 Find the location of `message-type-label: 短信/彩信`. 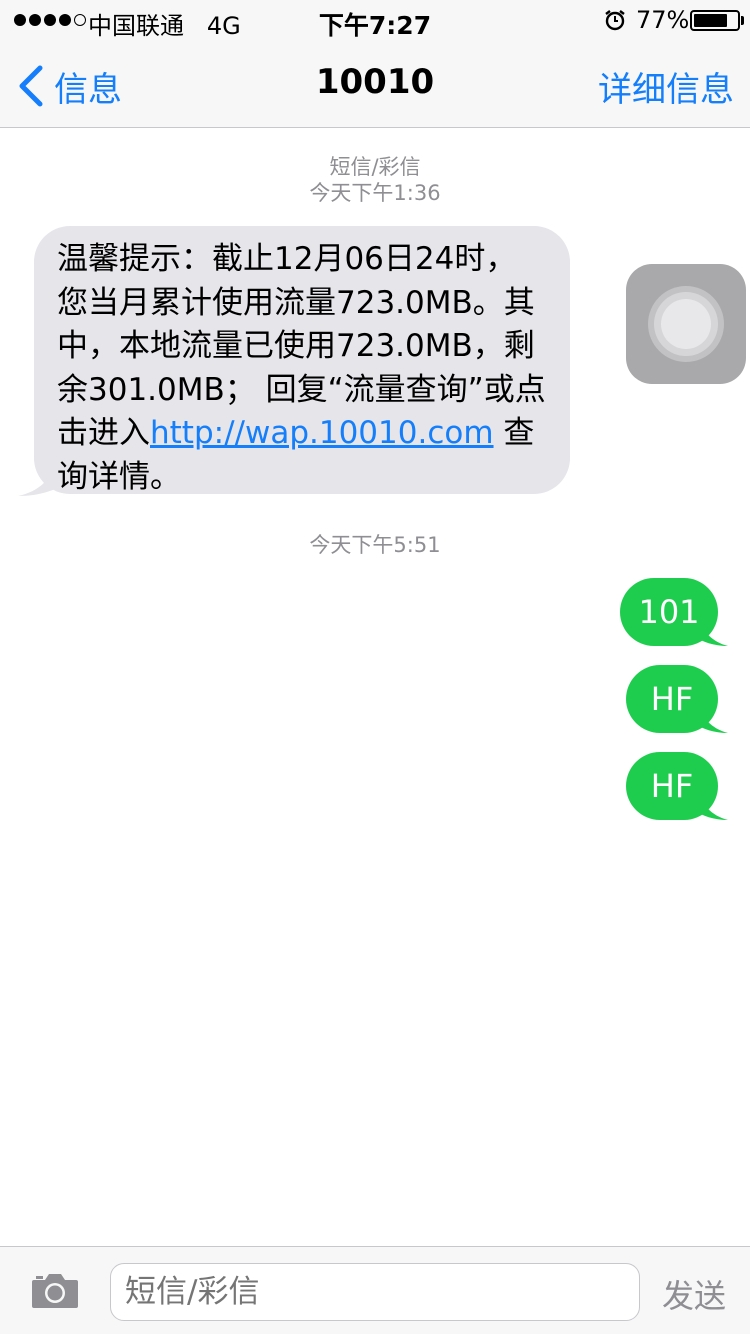

message-type-label: 短信/彩信 is located at coordinates (375, 167).